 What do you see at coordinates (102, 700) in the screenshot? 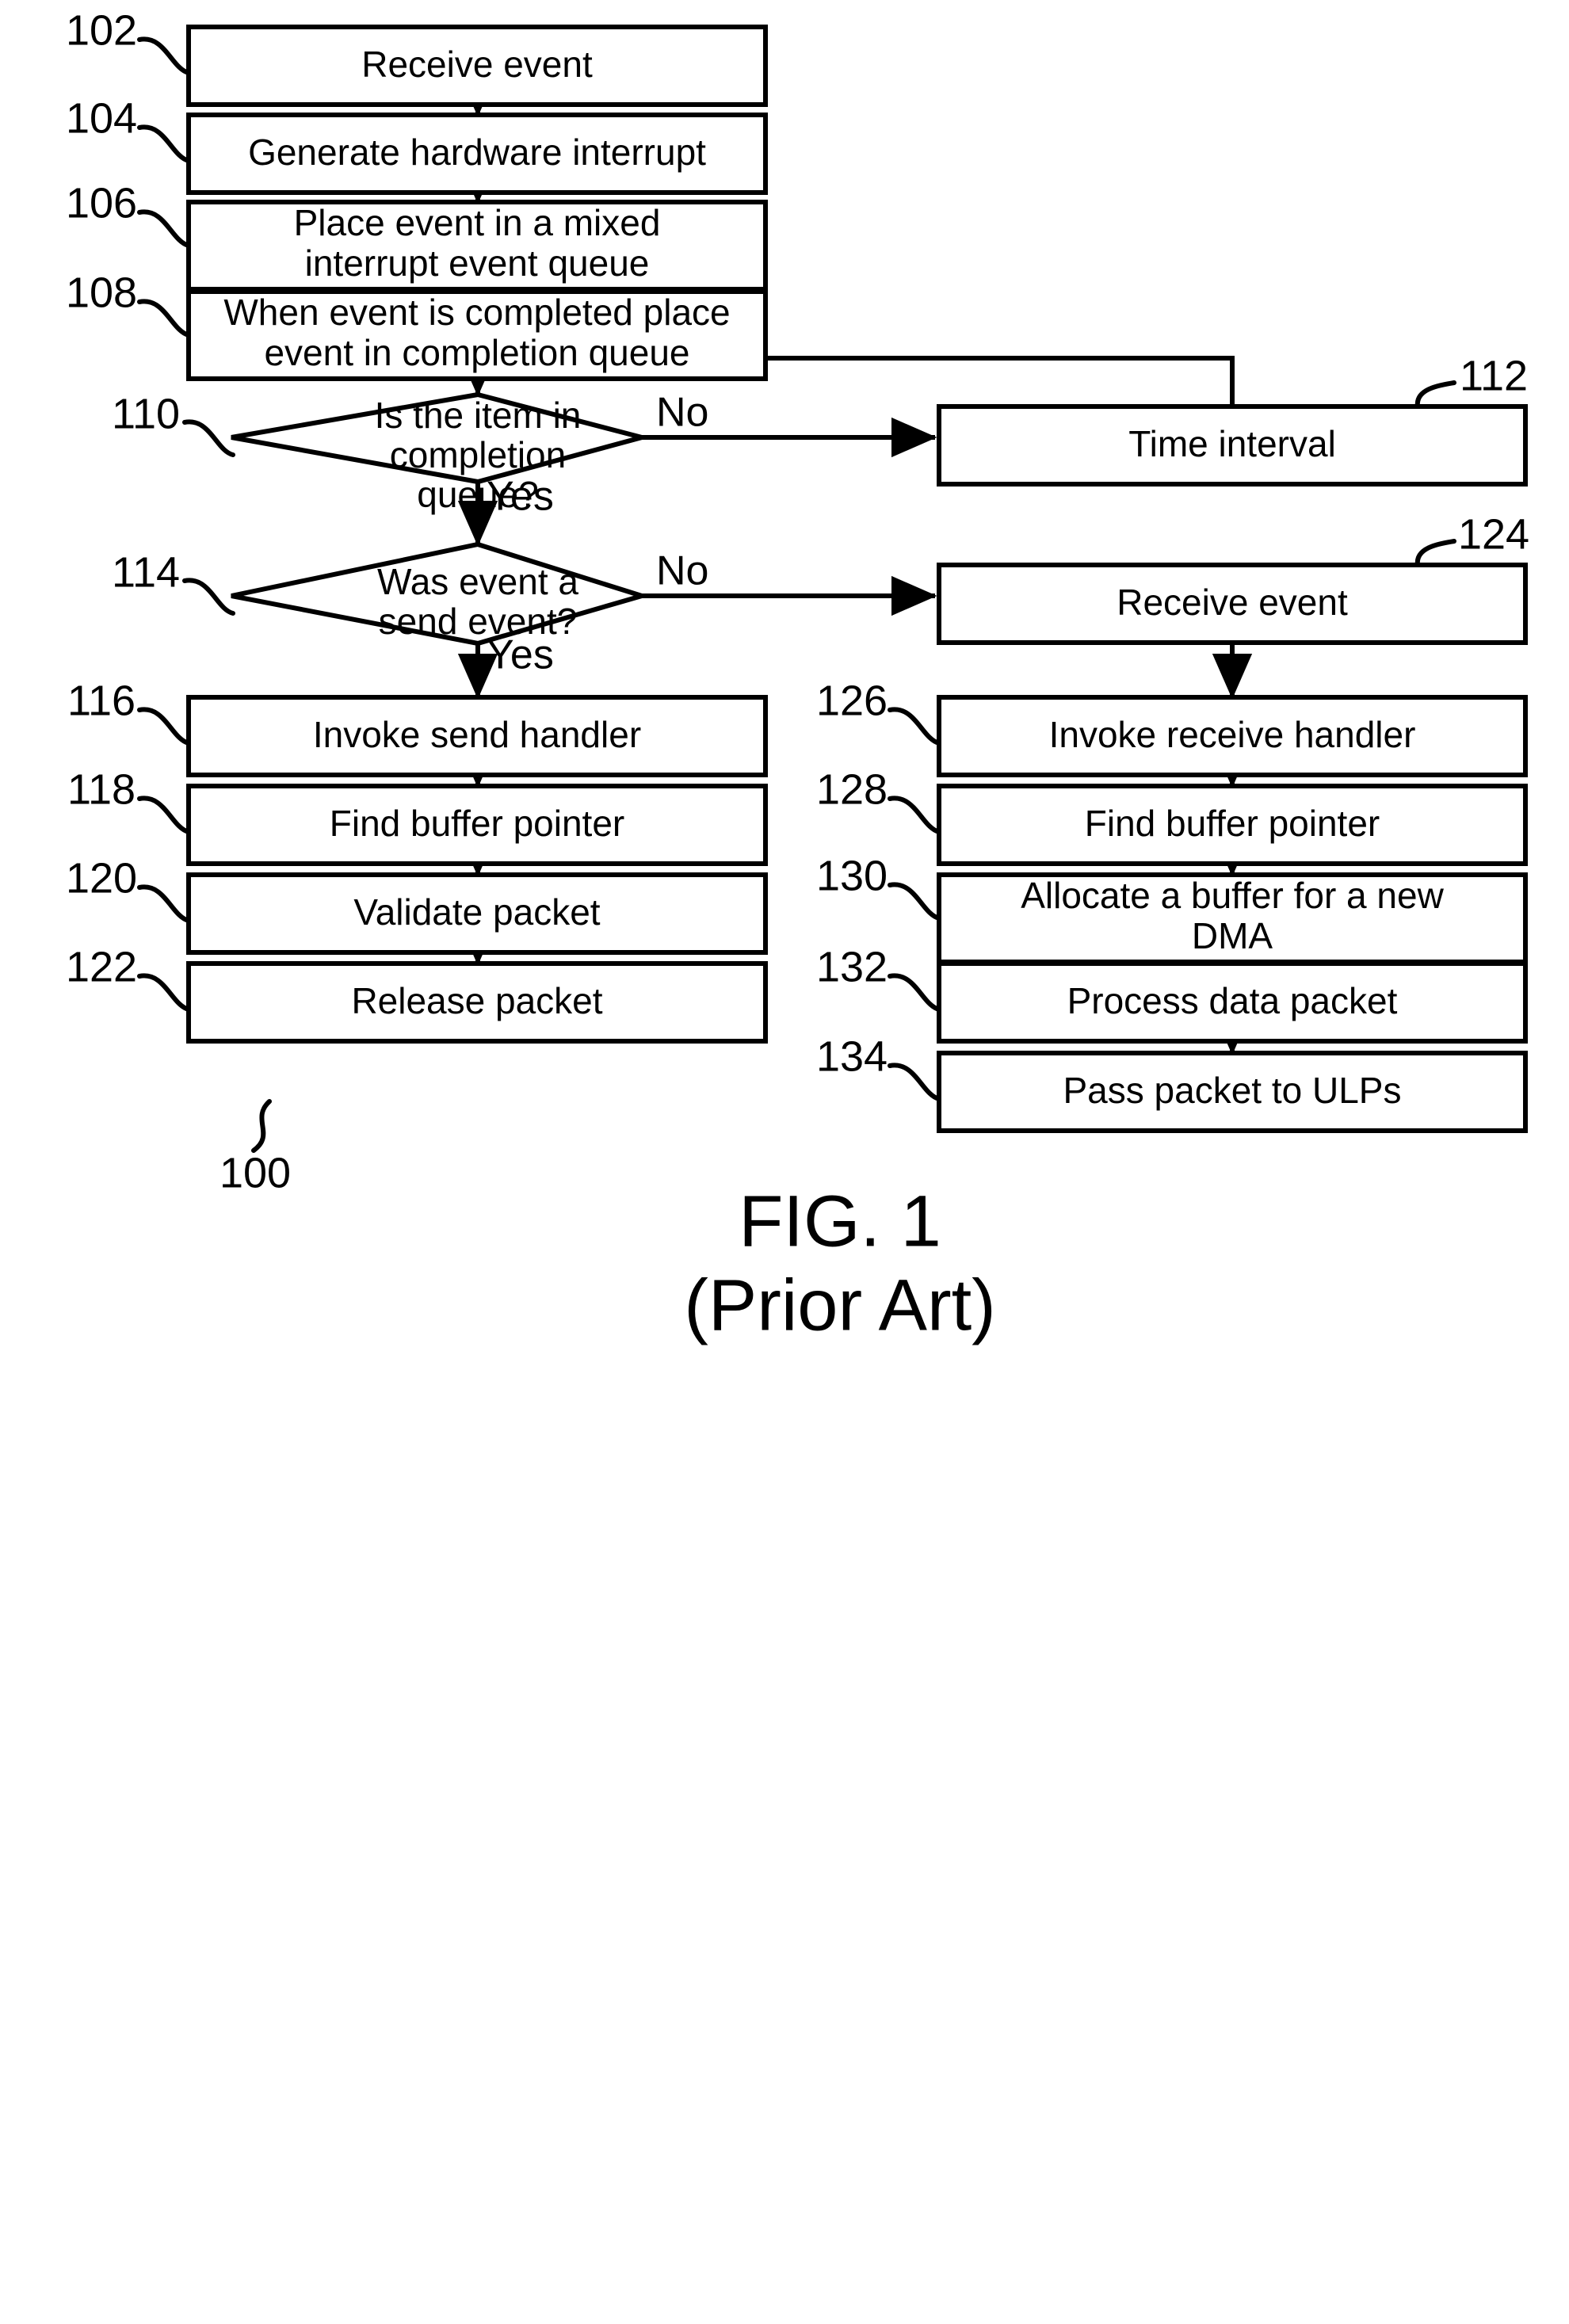
I see `ref-116-number: 116` at bounding box center [102, 700].